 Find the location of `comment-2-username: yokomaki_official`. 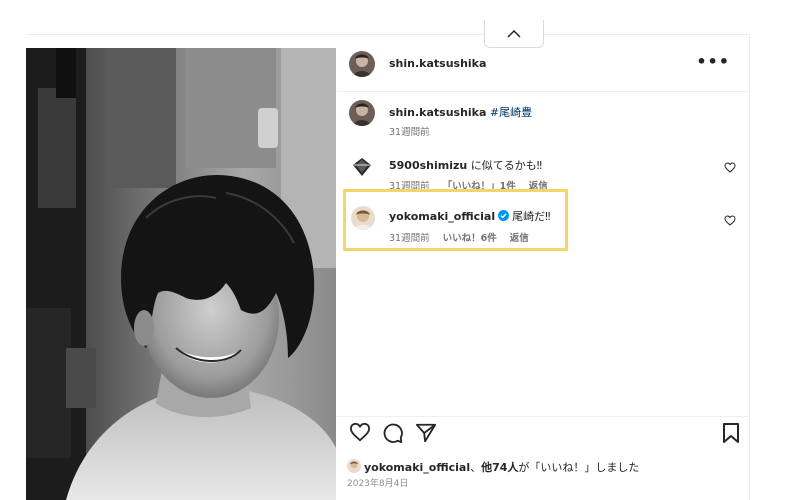

comment-2-username: yokomaki_official is located at coordinates (442, 216).